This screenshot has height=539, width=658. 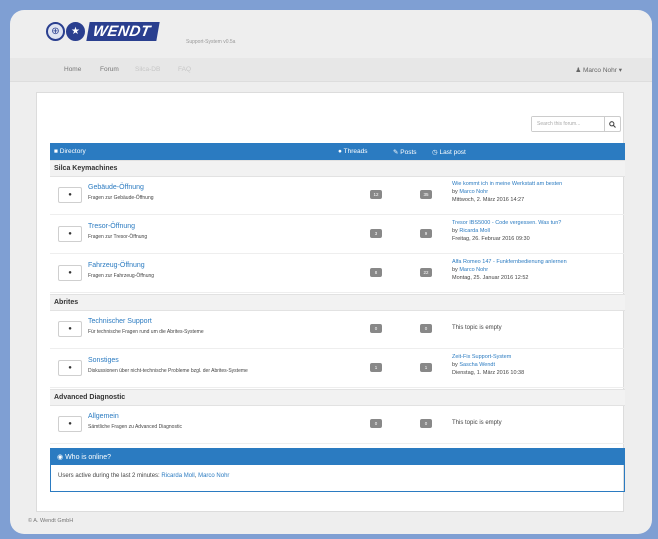 I want to click on nav-faq: FAQ, so click(x=184, y=69).